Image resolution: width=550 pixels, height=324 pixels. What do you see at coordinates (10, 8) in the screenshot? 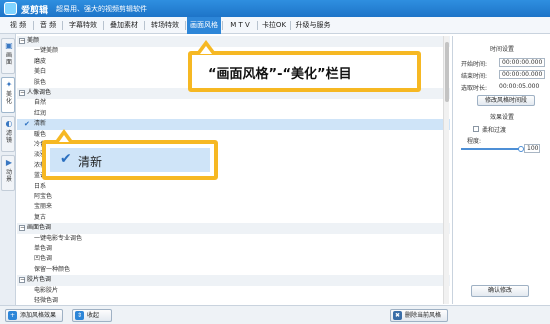
I see `app-logo-icon` at bounding box center [10, 8].